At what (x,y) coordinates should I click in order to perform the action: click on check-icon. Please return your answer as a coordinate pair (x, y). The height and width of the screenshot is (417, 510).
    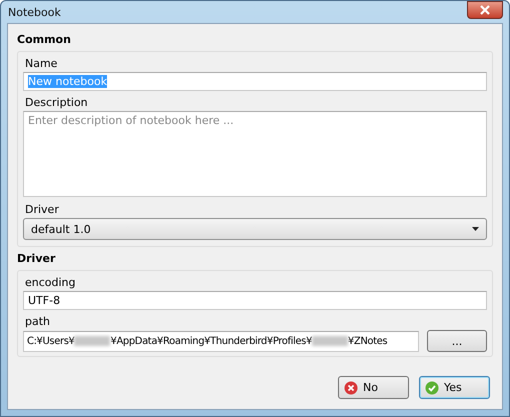
    Looking at the image, I should click on (432, 387).